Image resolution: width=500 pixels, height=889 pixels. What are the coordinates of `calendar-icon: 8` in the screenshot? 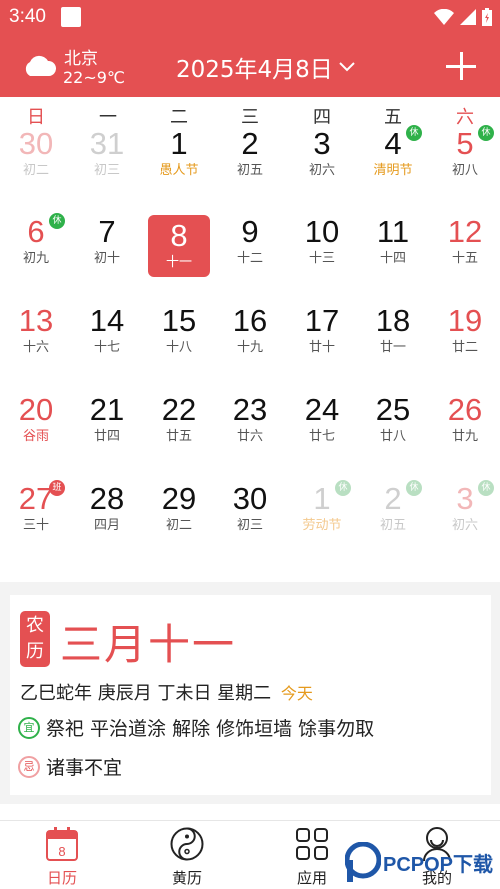 It's located at (62, 844).